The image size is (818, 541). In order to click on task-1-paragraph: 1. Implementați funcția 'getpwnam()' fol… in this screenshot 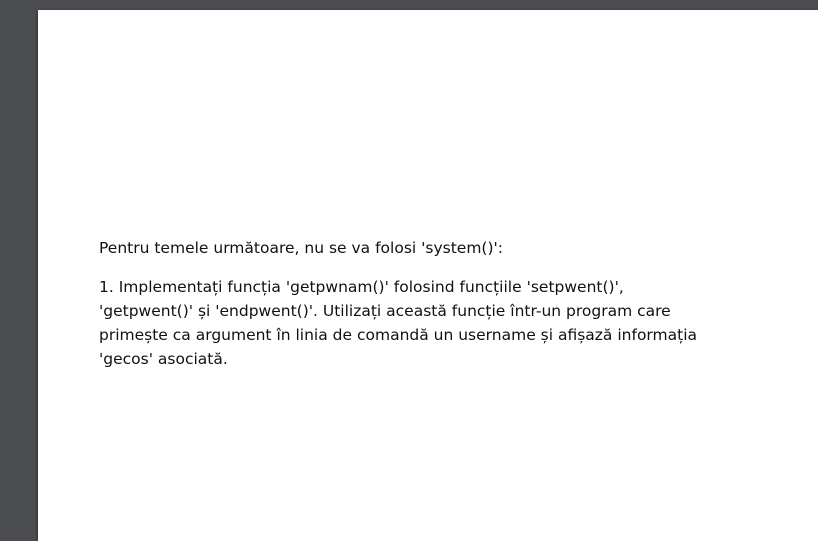, I will do `click(429, 323)`.